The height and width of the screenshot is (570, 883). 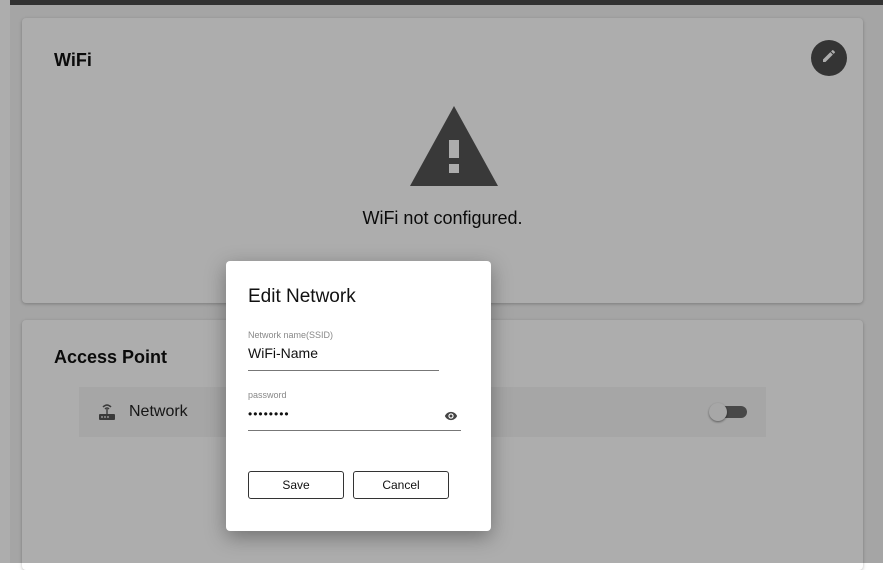 I want to click on password-input, so click(x=343, y=414).